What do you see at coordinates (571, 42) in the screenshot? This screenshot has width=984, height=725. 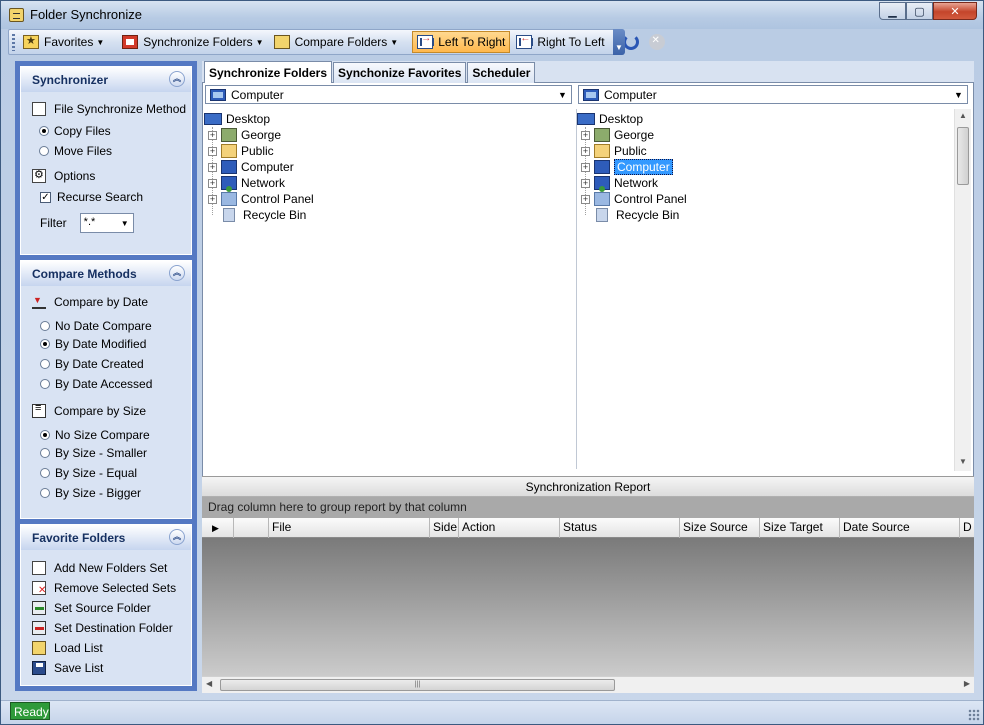 I see `right-to-left-label: Right To Left` at bounding box center [571, 42].